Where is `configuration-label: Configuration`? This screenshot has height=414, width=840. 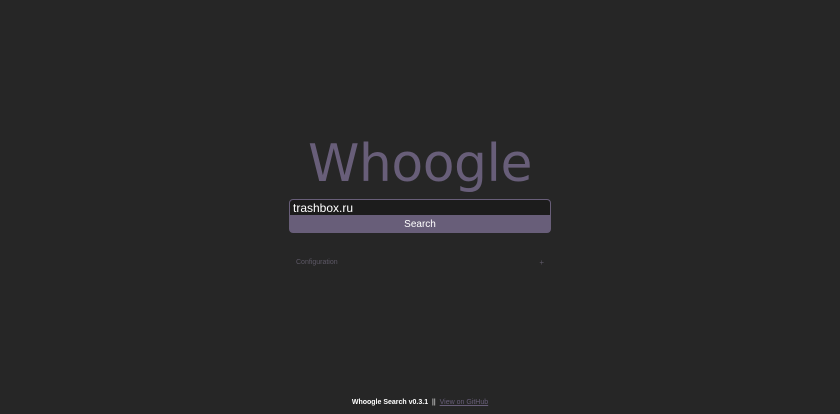
configuration-label: Configuration is located at coordinates (317, 262).